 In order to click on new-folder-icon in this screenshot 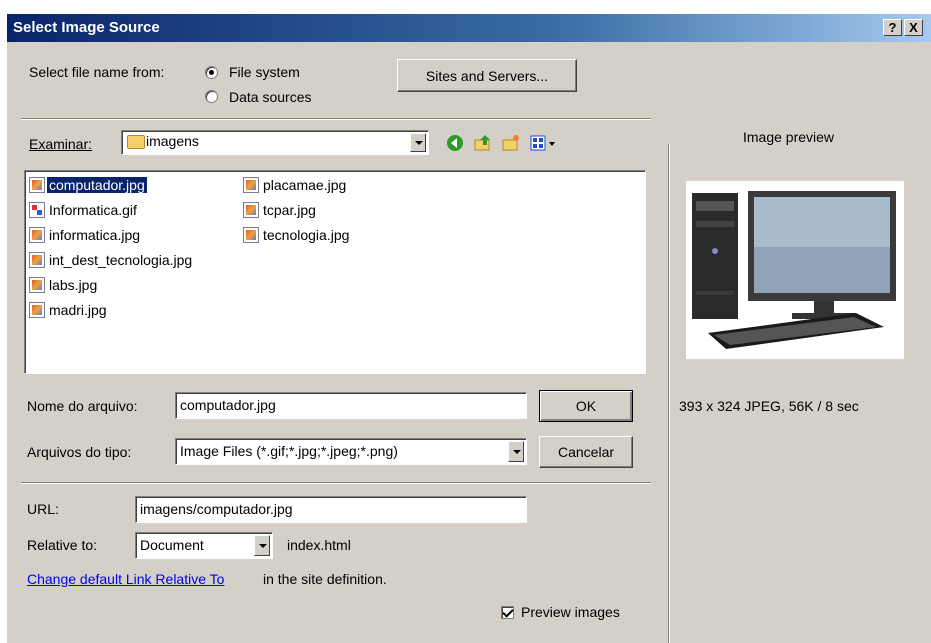, I will do `click(511, 143)`.